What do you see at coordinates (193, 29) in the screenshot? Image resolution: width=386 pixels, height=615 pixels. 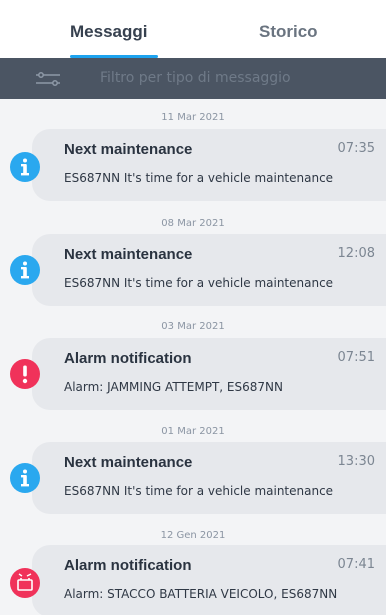 I see `tab-bar: Messaggi Storico` at bounding box center [193, 29].